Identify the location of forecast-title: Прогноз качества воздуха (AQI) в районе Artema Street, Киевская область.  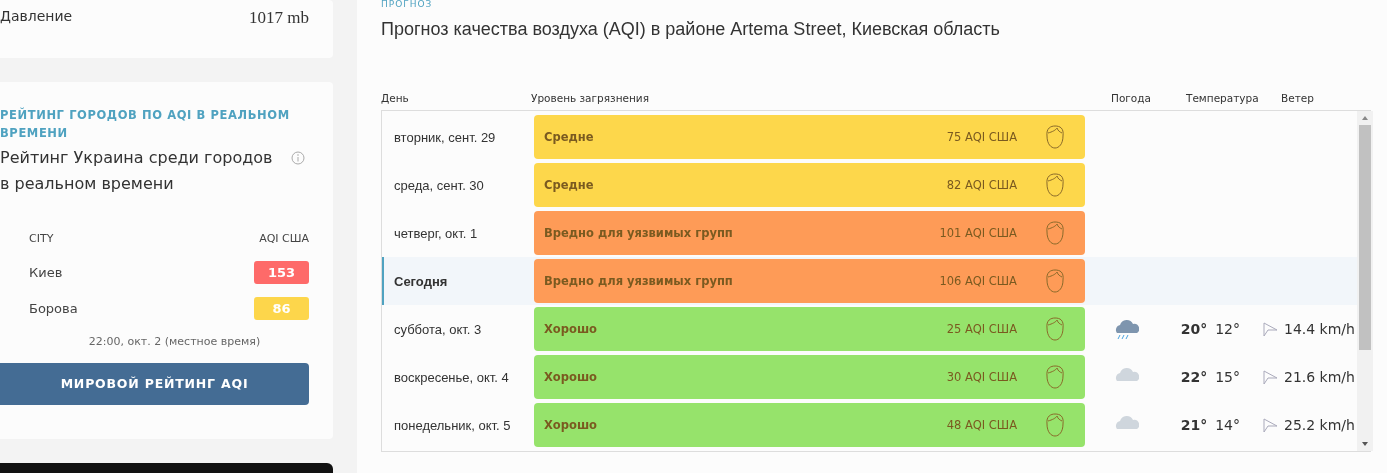
(691, 29).